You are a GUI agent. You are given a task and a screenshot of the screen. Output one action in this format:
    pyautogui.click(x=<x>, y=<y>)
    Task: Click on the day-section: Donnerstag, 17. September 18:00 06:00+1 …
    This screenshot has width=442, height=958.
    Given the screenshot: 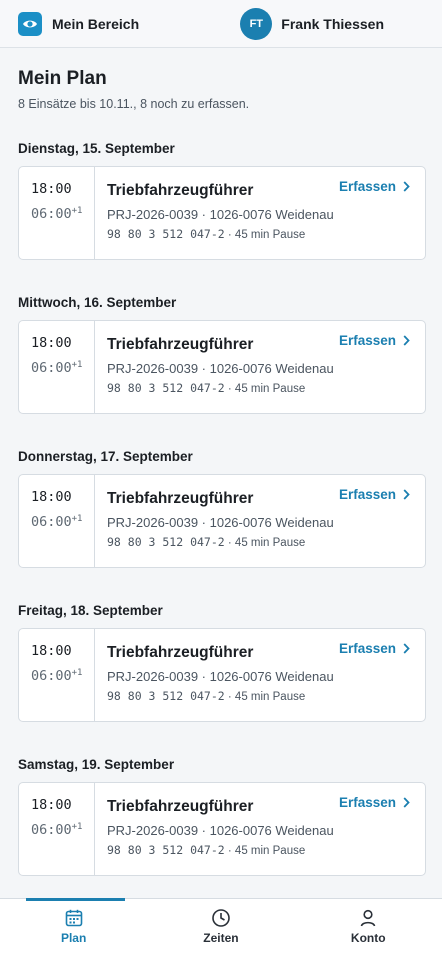 What is the action you would take?
    pyautogui.click(x=222, y=508)
    